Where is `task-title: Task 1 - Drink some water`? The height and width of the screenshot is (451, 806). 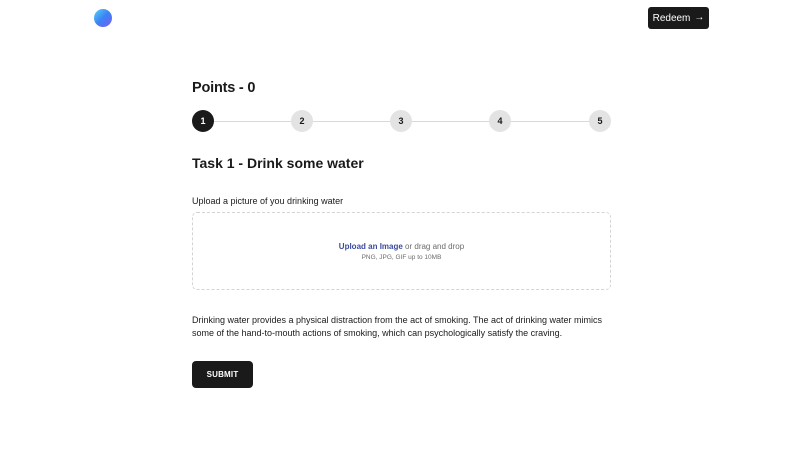
task-title: Task 1 - Drink some water is located at coordinates (278, 163).